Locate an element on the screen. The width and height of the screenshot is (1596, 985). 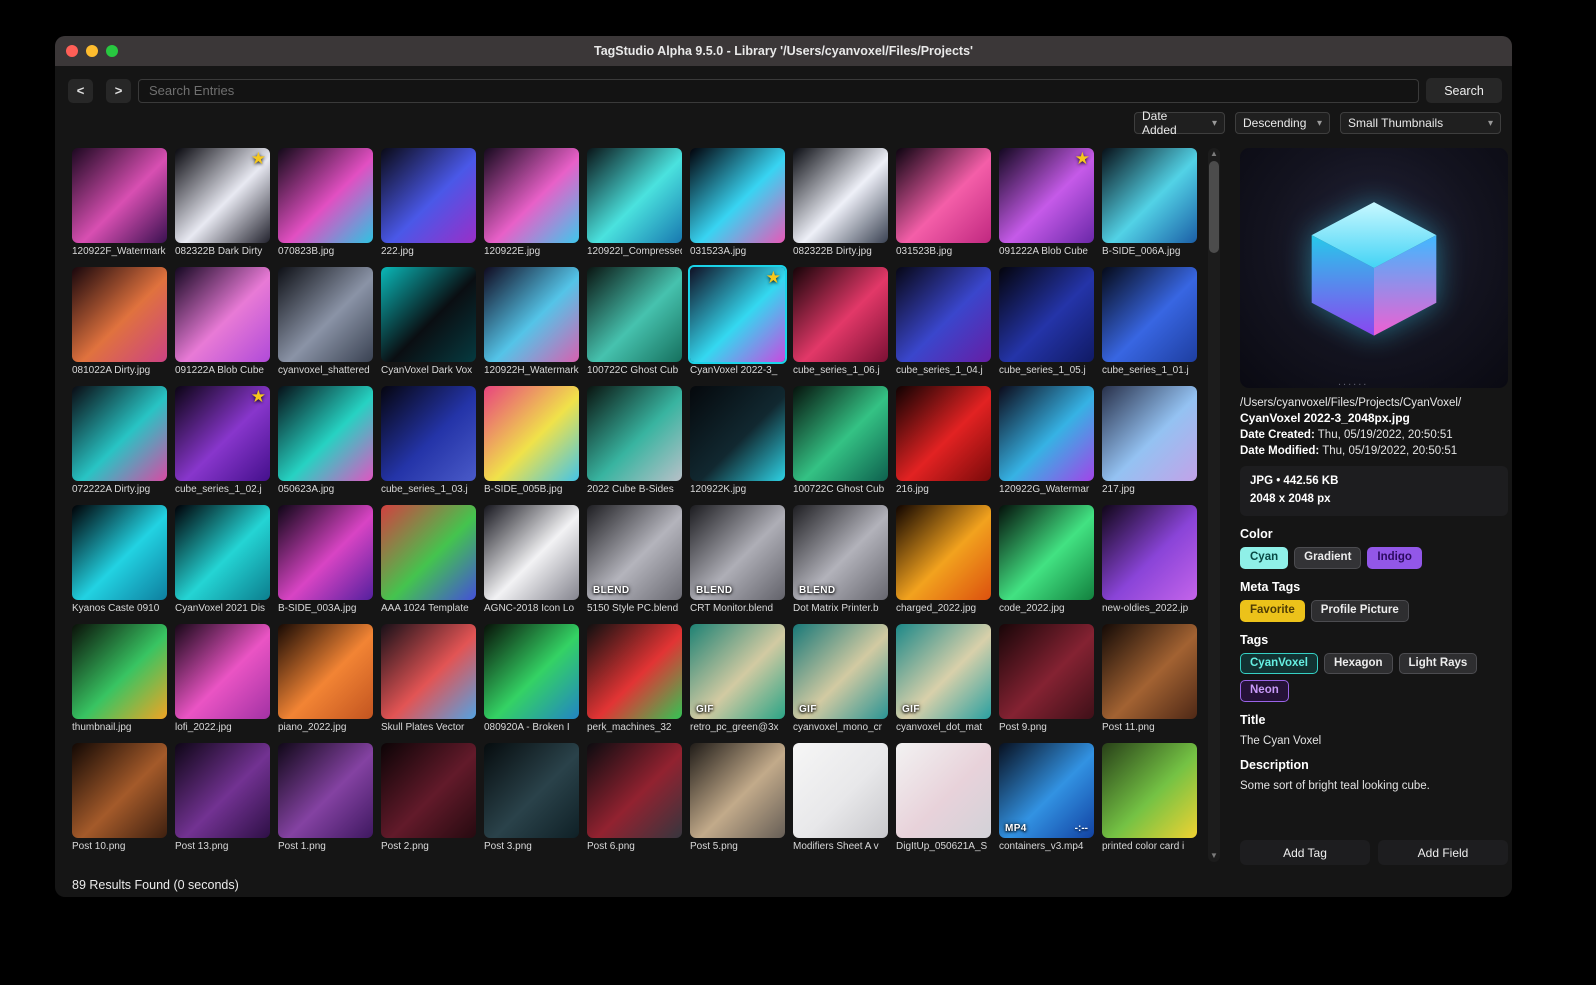
scroll-down-arrow-icon: ▼ is located at coordinates (1214, 856).